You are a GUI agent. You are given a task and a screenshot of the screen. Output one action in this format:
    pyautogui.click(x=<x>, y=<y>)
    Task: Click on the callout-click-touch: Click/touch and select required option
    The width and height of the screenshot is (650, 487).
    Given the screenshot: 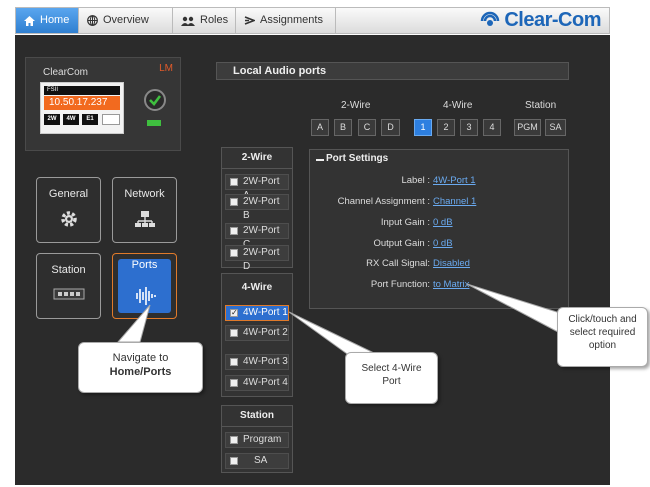 What is the action you would take?
    pyautogui.click(x=602, y=337)
    